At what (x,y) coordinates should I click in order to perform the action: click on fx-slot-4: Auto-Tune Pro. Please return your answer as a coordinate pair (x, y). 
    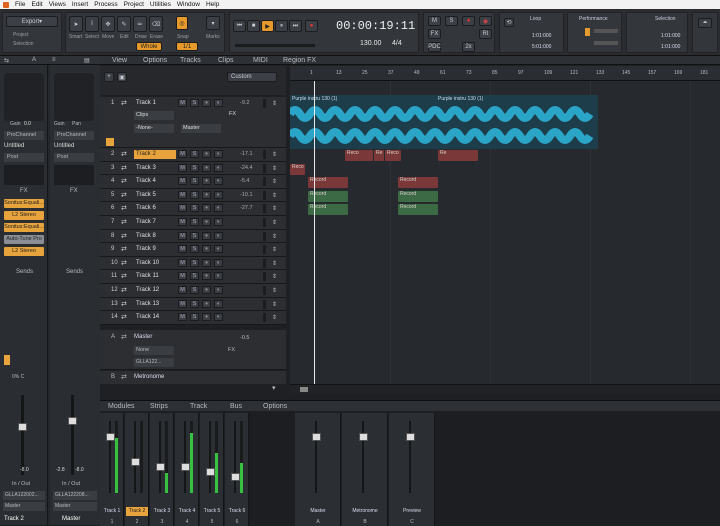
    Looking at the image, I should click on (24, 239).